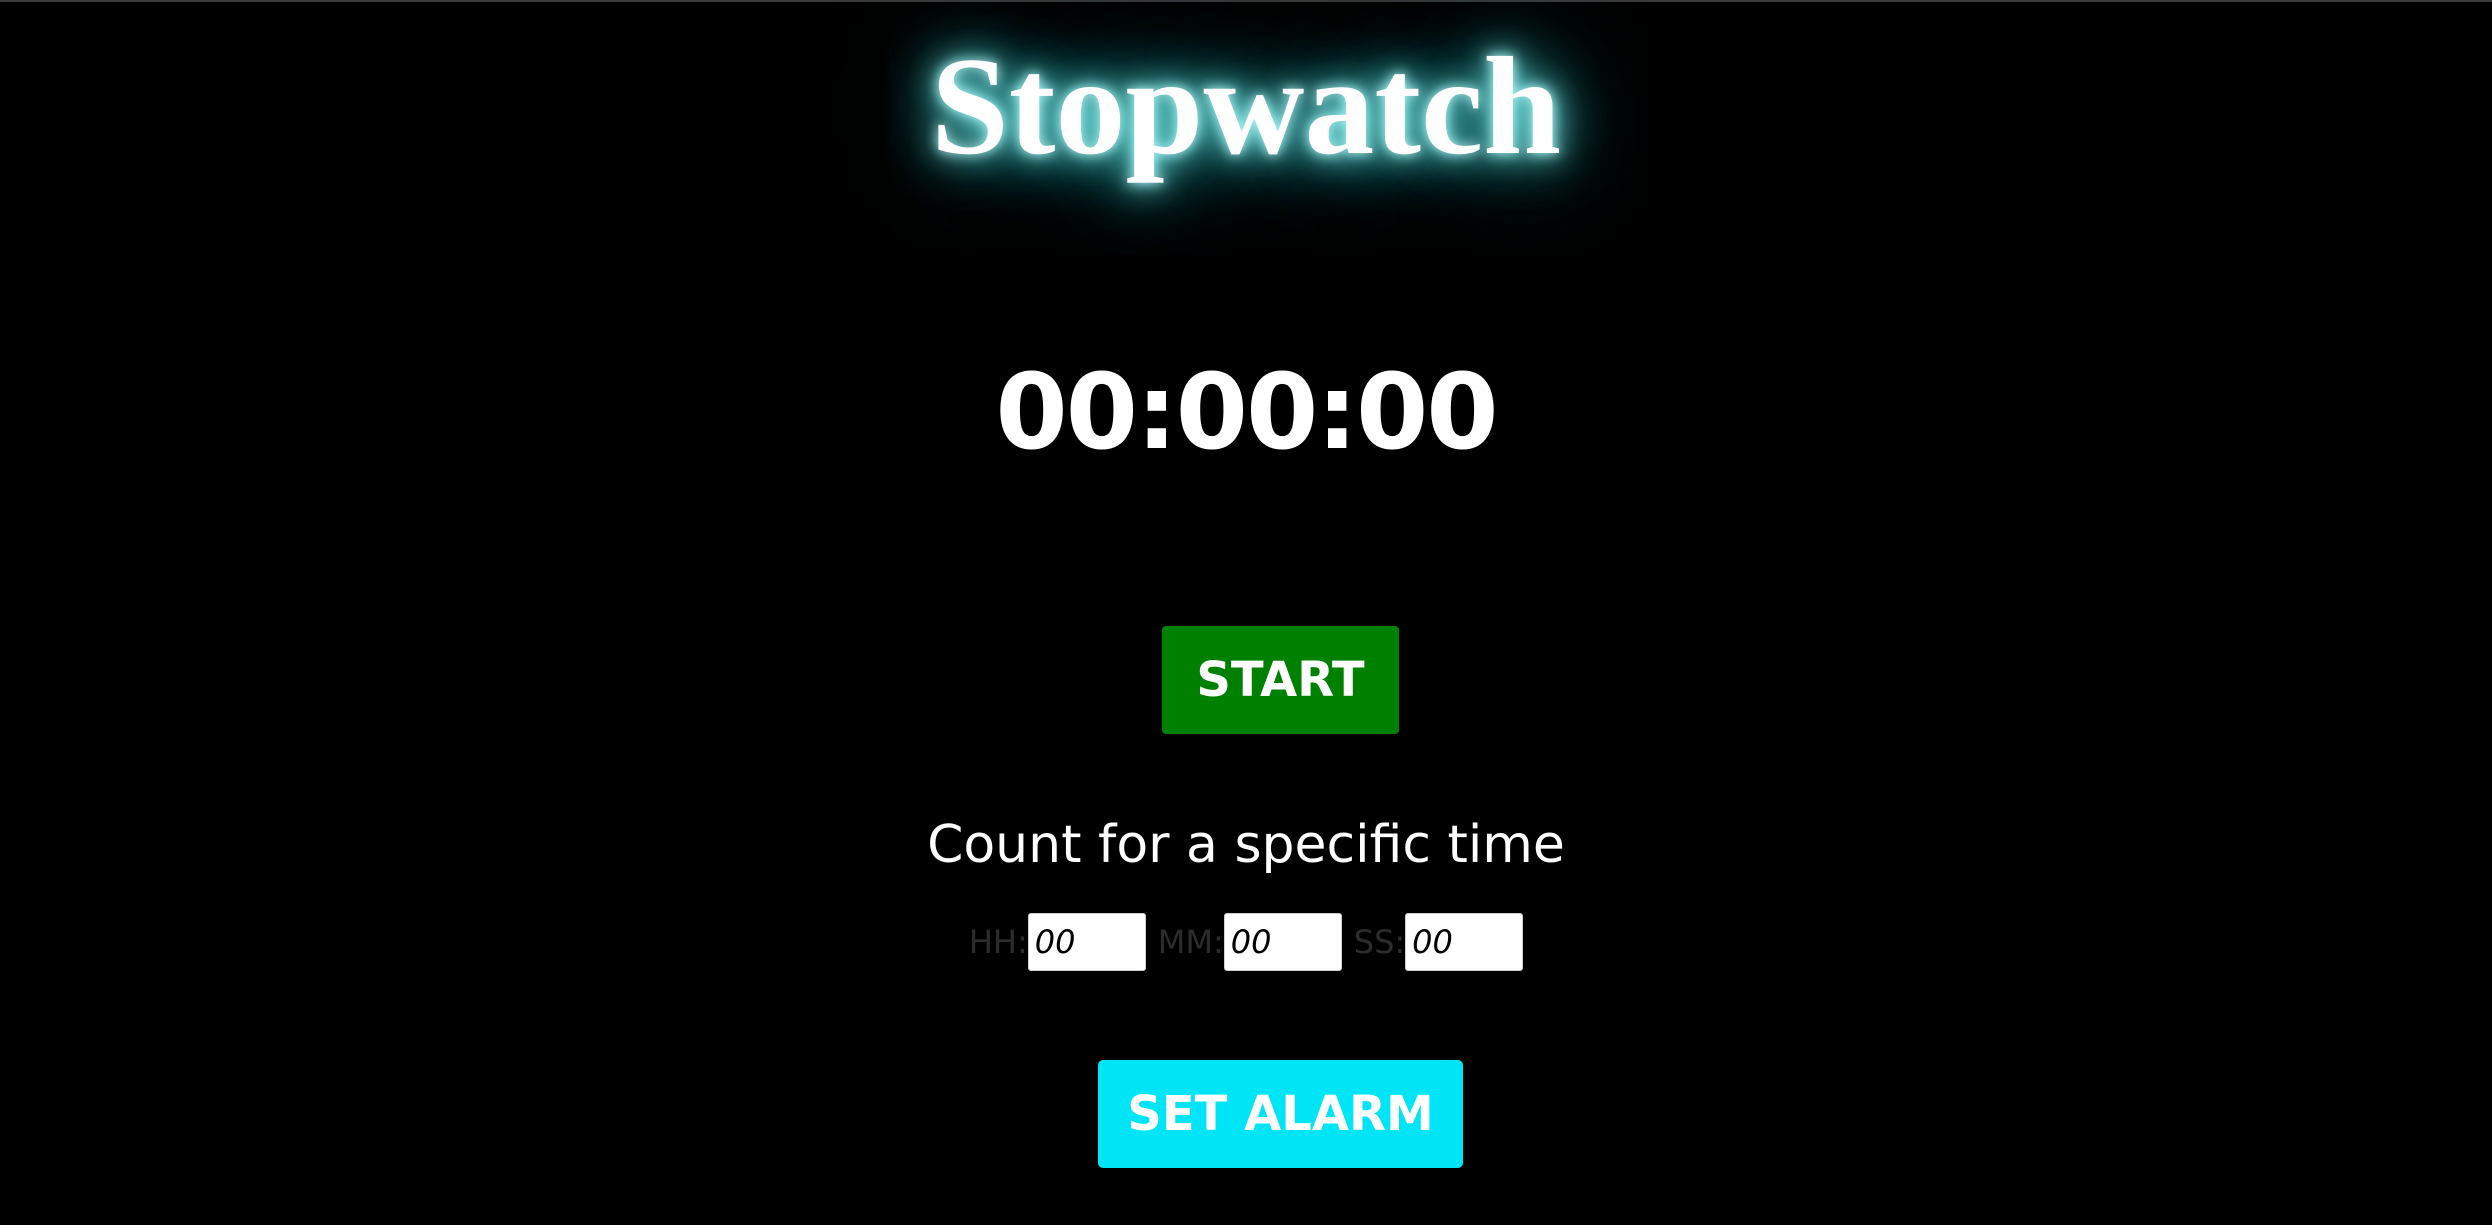 This screenshot has height=1225, width=2492. What do you see at coordinates (1246, 106) in the screenshot?
I see `page-title: Stopwatch` at bounding box center [1246, 106].